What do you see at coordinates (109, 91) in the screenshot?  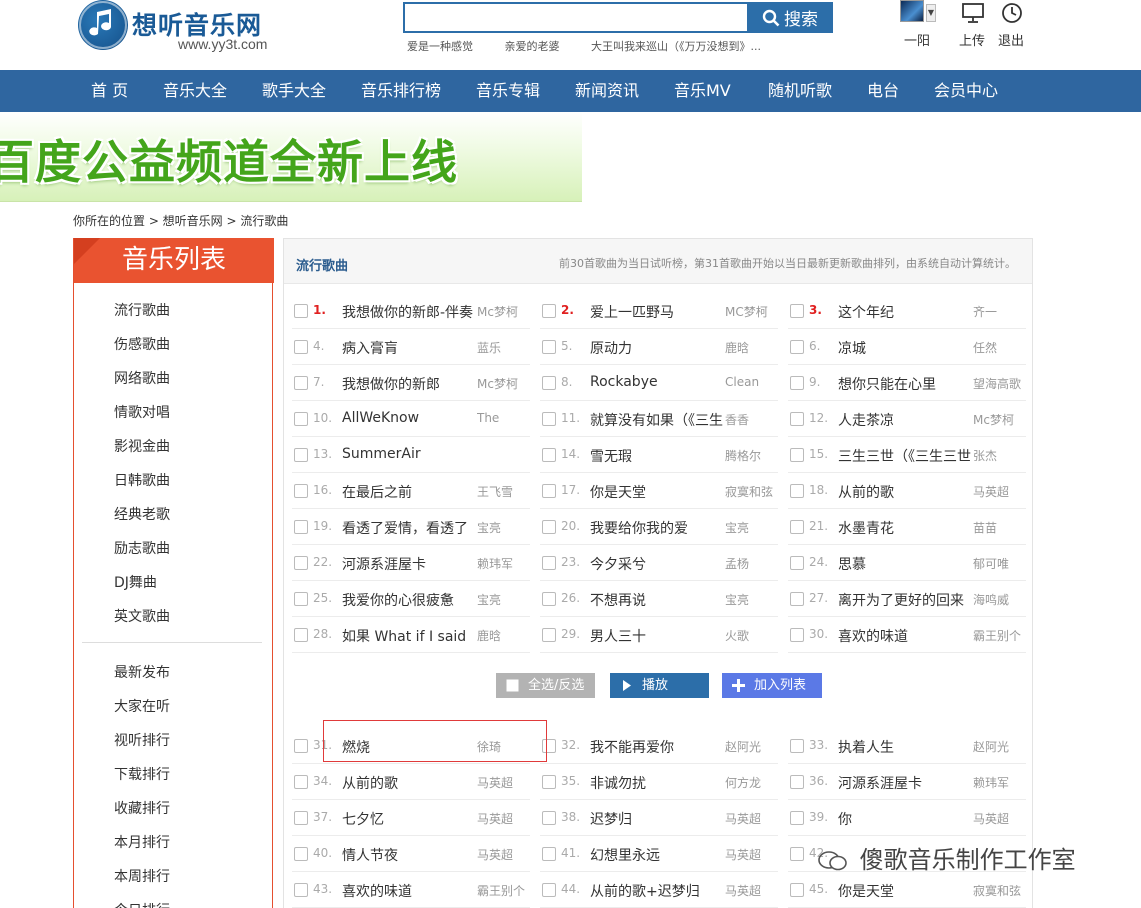 I see `nav-item-home: 首 页` at bounding box center [109, 91].